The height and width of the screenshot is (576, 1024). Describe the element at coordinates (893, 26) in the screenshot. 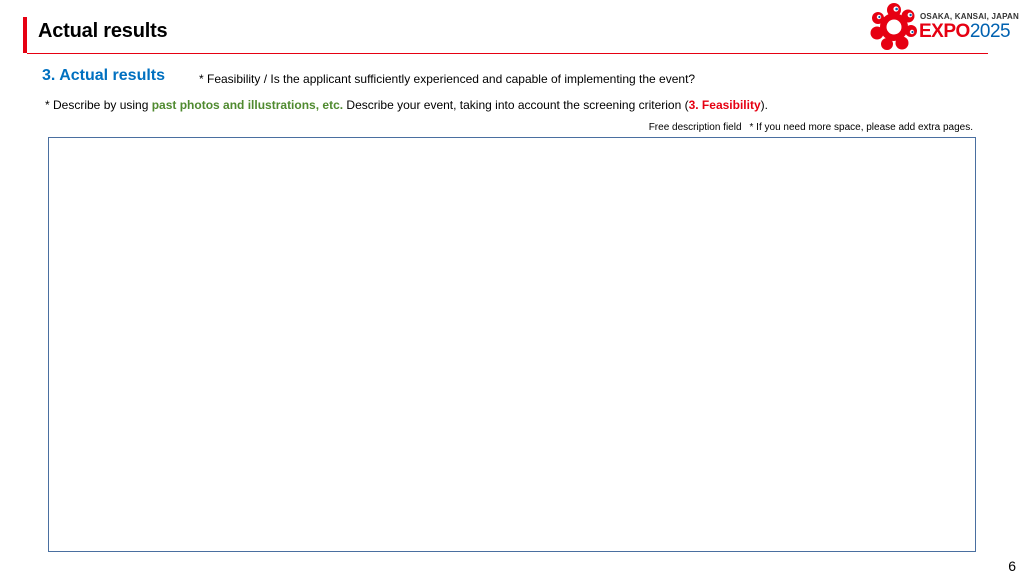

I see `myaku-myaku-emblem-icon` at that location.